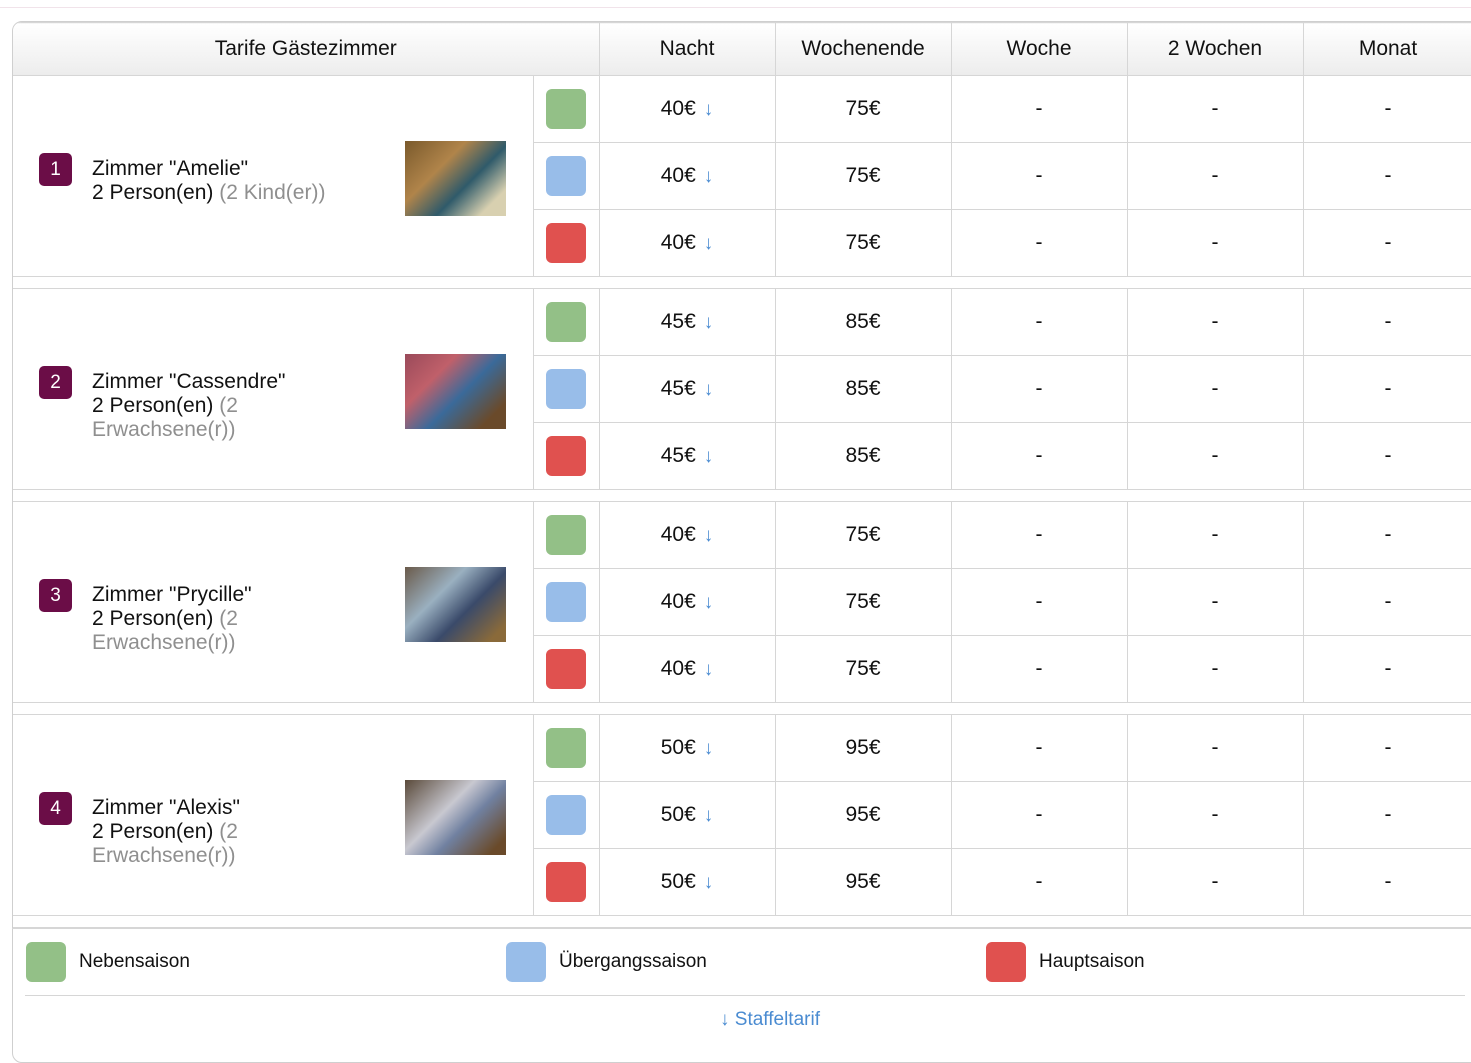 This screenshot has height=1063, width=1471. Describe the element at coordinates (1092, 961) in the screenshot. I see `legend-label: Hauptsaison` at that location.